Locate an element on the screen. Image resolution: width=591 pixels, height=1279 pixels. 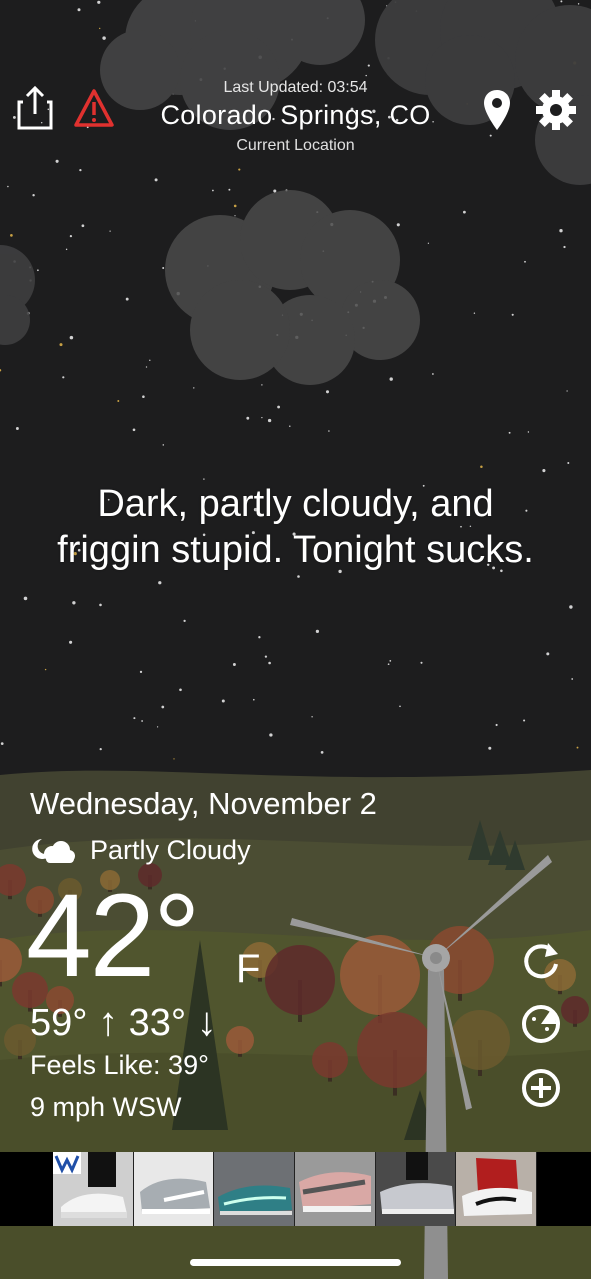
last-updated-text: Last Updated: 03:54 is located at coordinates (295, 87).